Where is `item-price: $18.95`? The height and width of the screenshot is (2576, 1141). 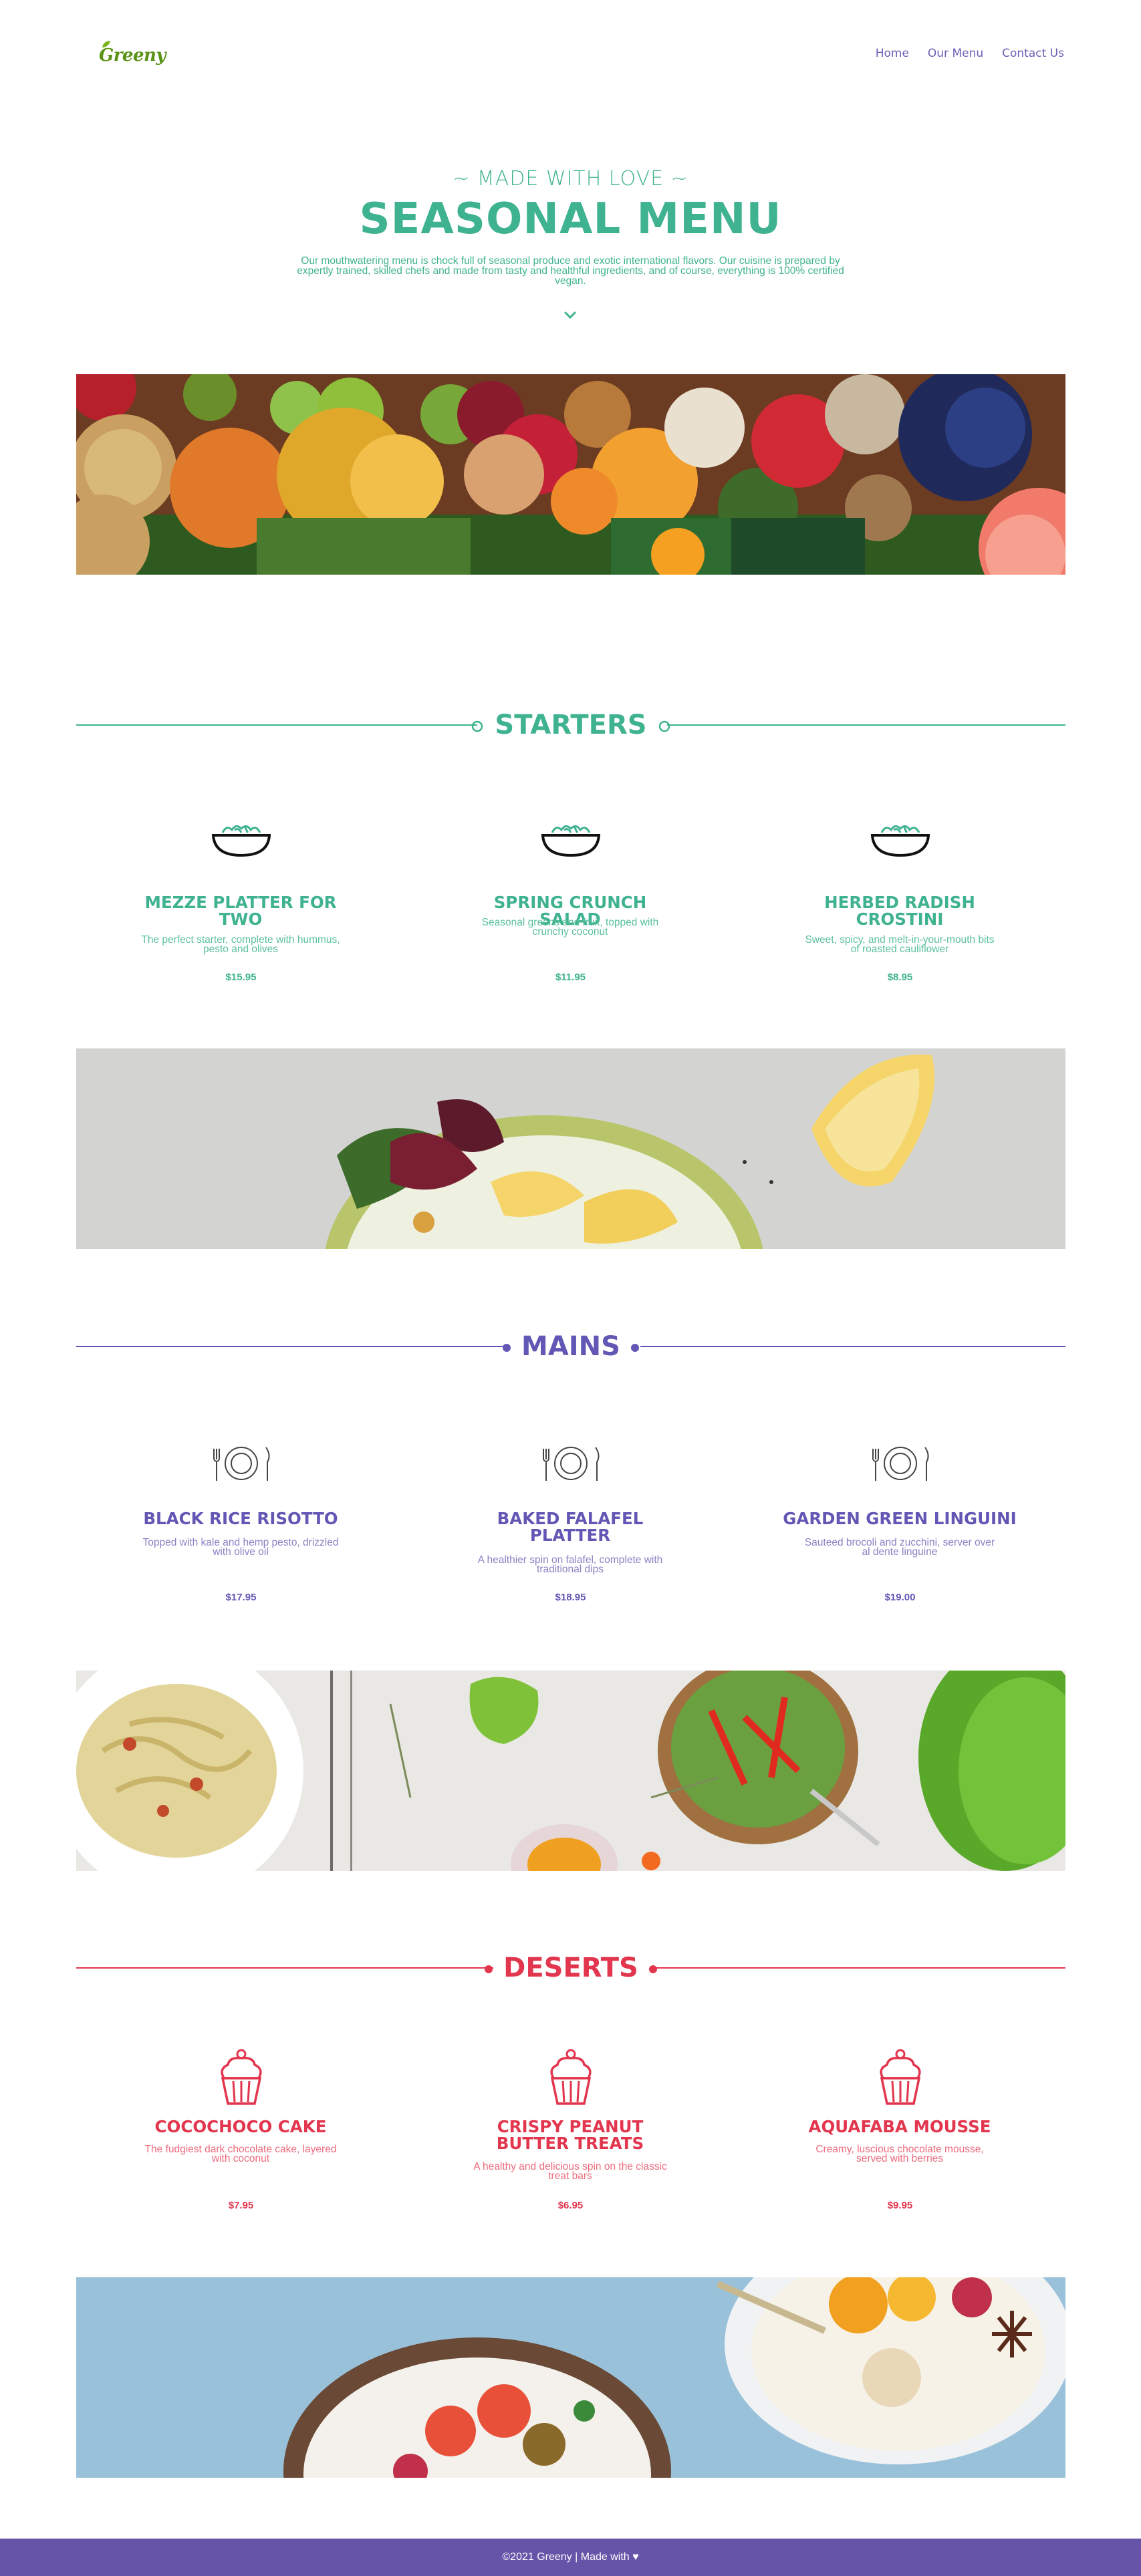 item-price: $18.95 is located at coordinates (570, 1597).